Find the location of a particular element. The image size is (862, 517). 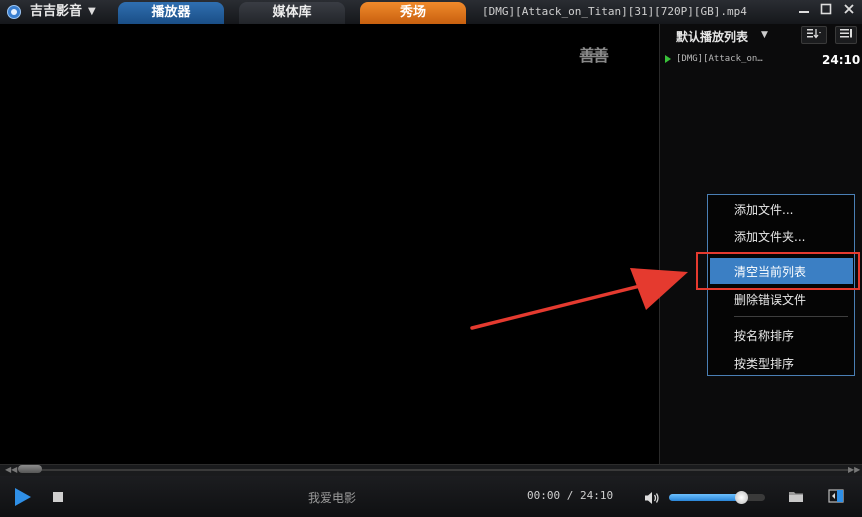

menu-separator is located at coordinates (791, 316).